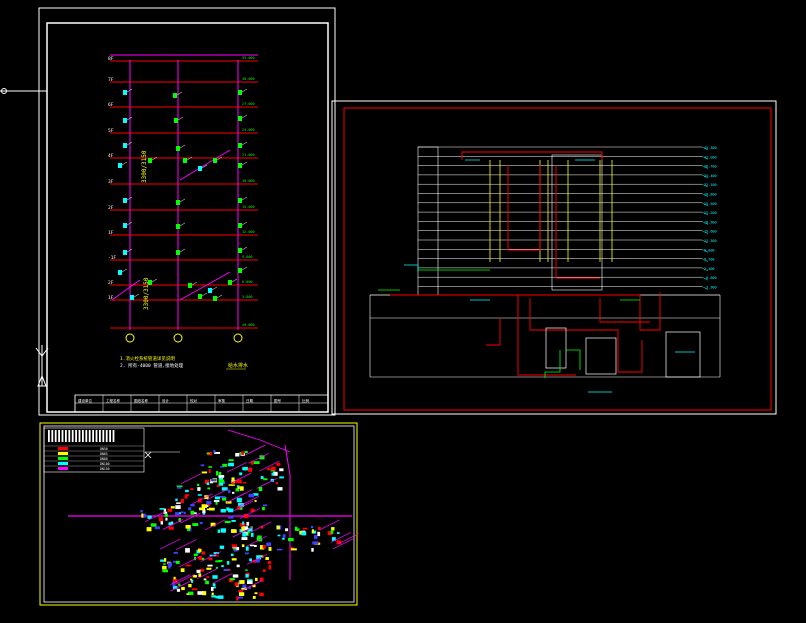 The height and width of the screenshot is (623, 806). I want to click on elevation-label: 15.000, so click(248, 207).